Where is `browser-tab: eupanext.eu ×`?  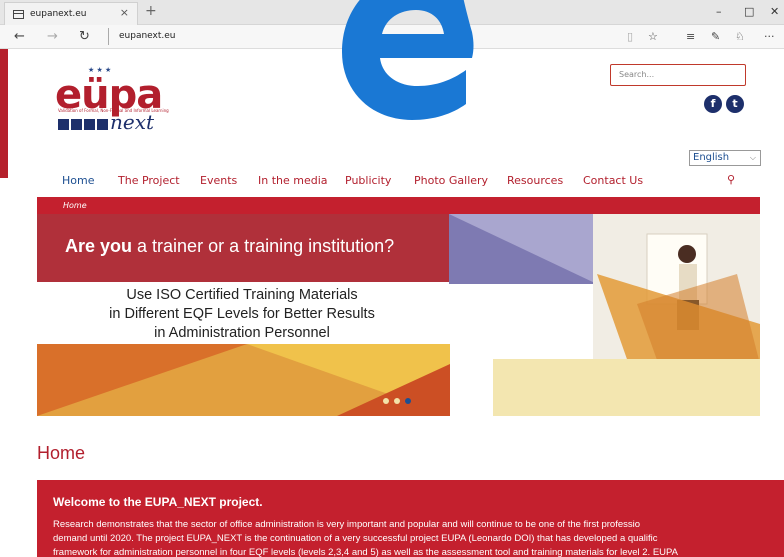 browser-tab: eupanext.eu × is located at coordinates (71, 13).